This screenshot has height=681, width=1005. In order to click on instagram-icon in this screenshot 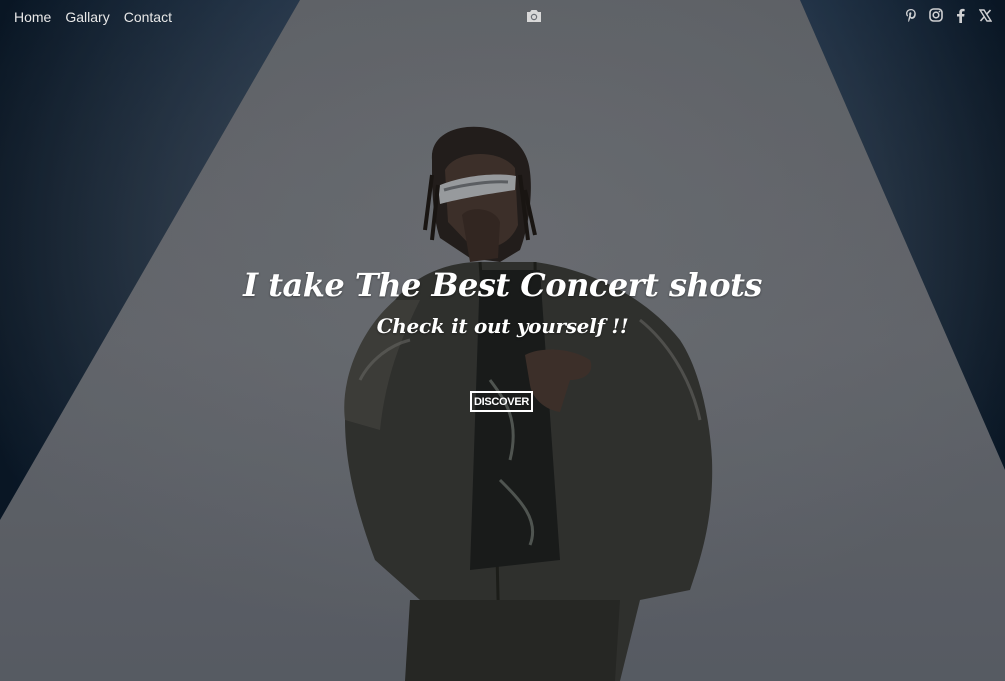, I will do `click(935, 15)`.